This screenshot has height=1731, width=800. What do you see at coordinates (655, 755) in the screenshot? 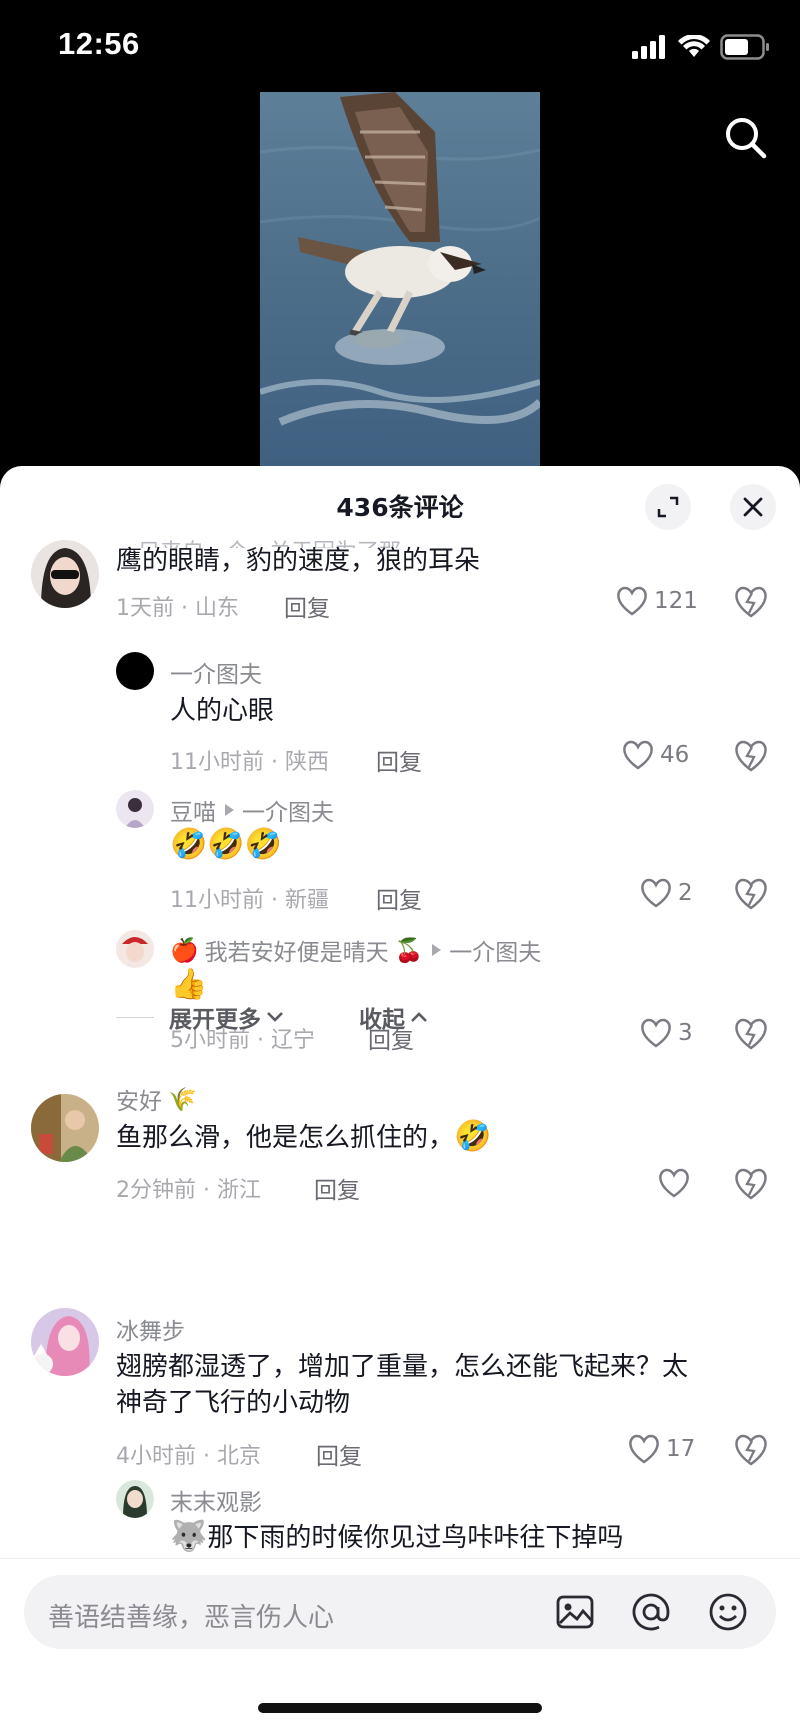
I see `like-button: 46` at bounding box center [655, 755].